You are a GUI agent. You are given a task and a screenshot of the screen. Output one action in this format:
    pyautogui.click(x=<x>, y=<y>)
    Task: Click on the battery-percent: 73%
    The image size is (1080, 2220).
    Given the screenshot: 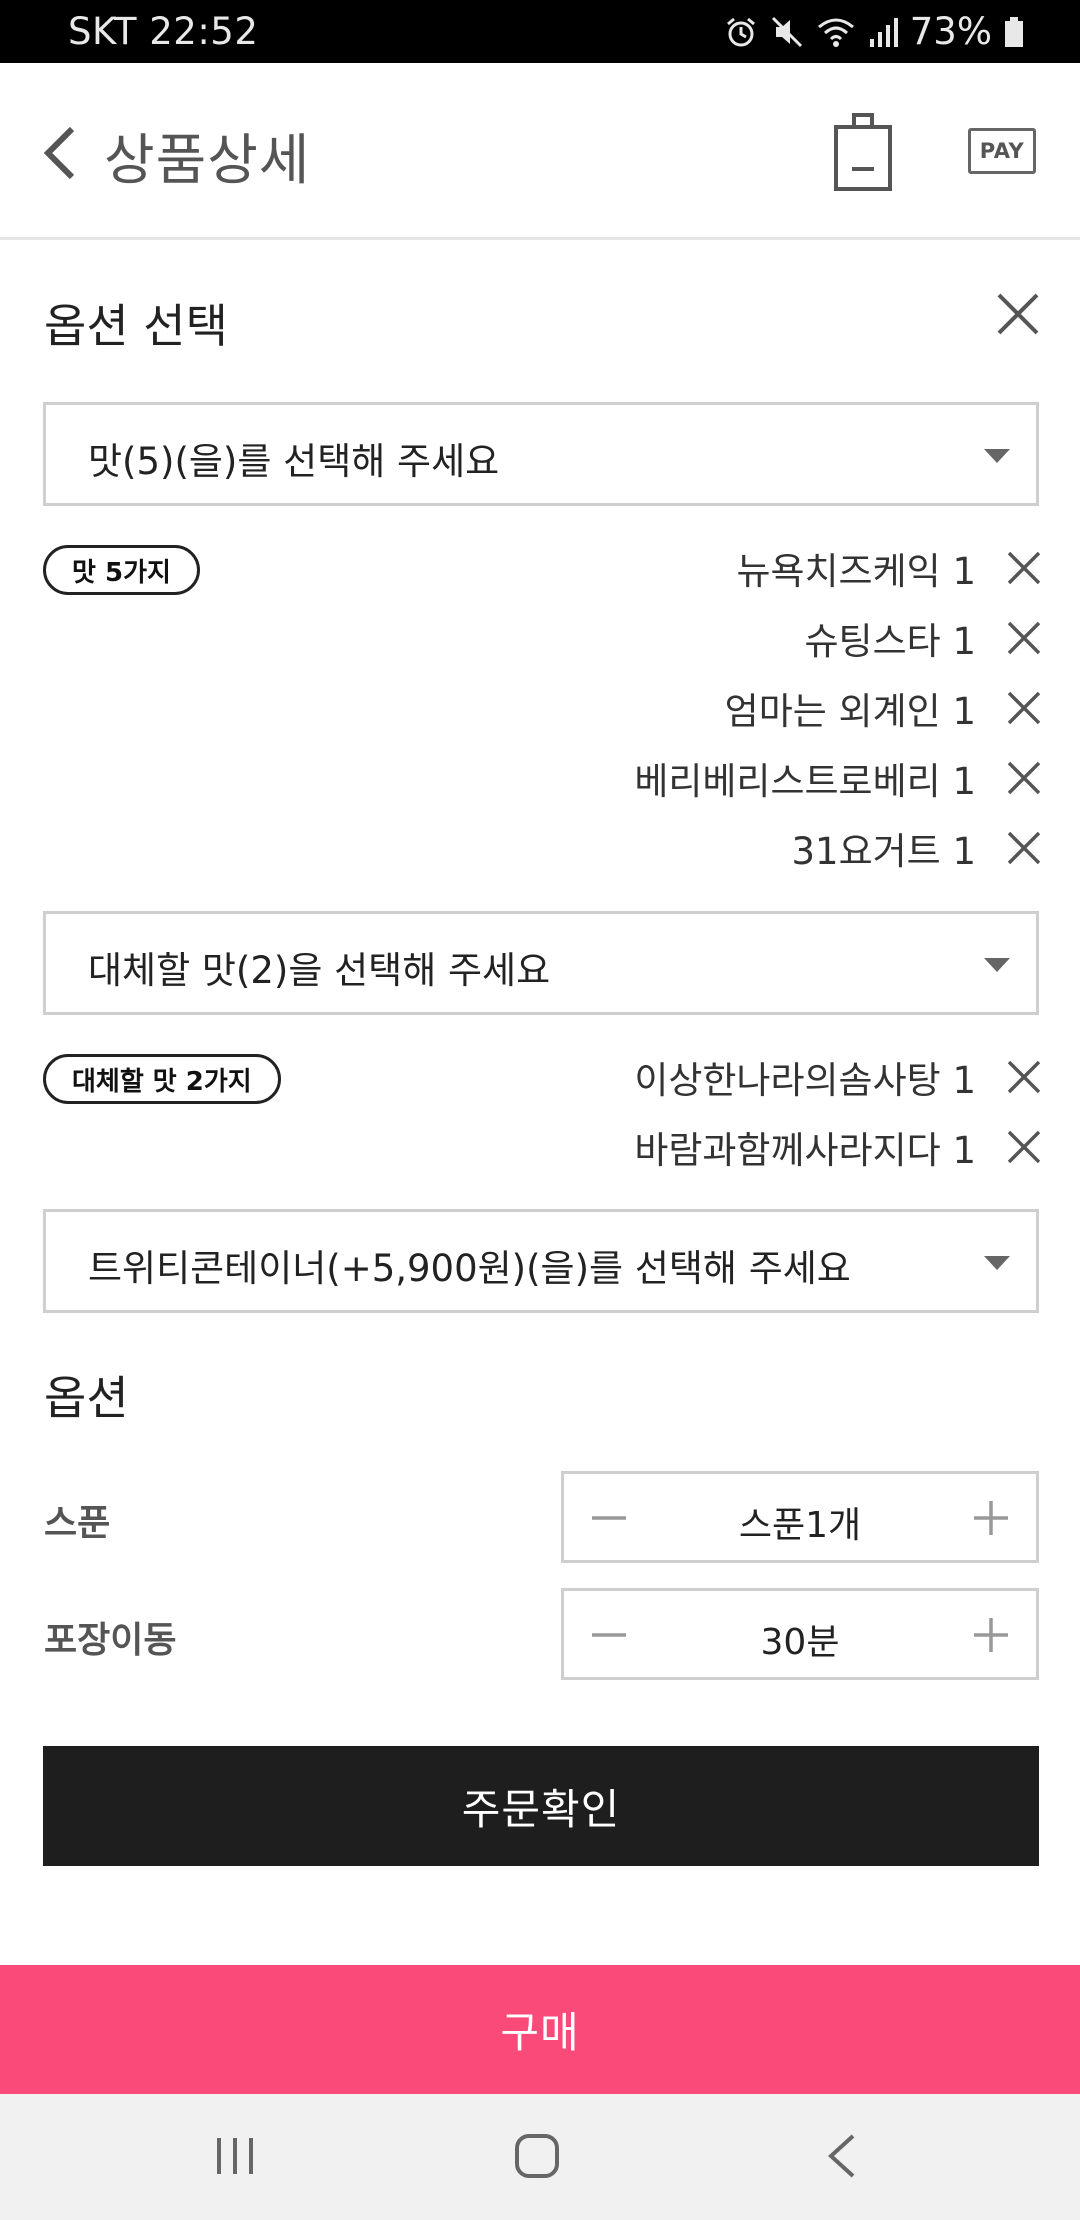 What is the action you would take?
    pyautogui.click(x=950, y=31)
    